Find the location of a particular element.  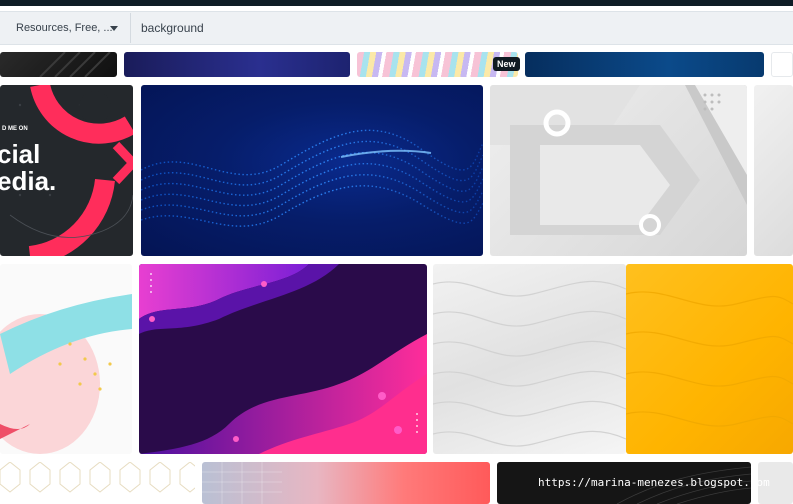

tile-text-line1: D ME ON is located at coordinates (15, 129).